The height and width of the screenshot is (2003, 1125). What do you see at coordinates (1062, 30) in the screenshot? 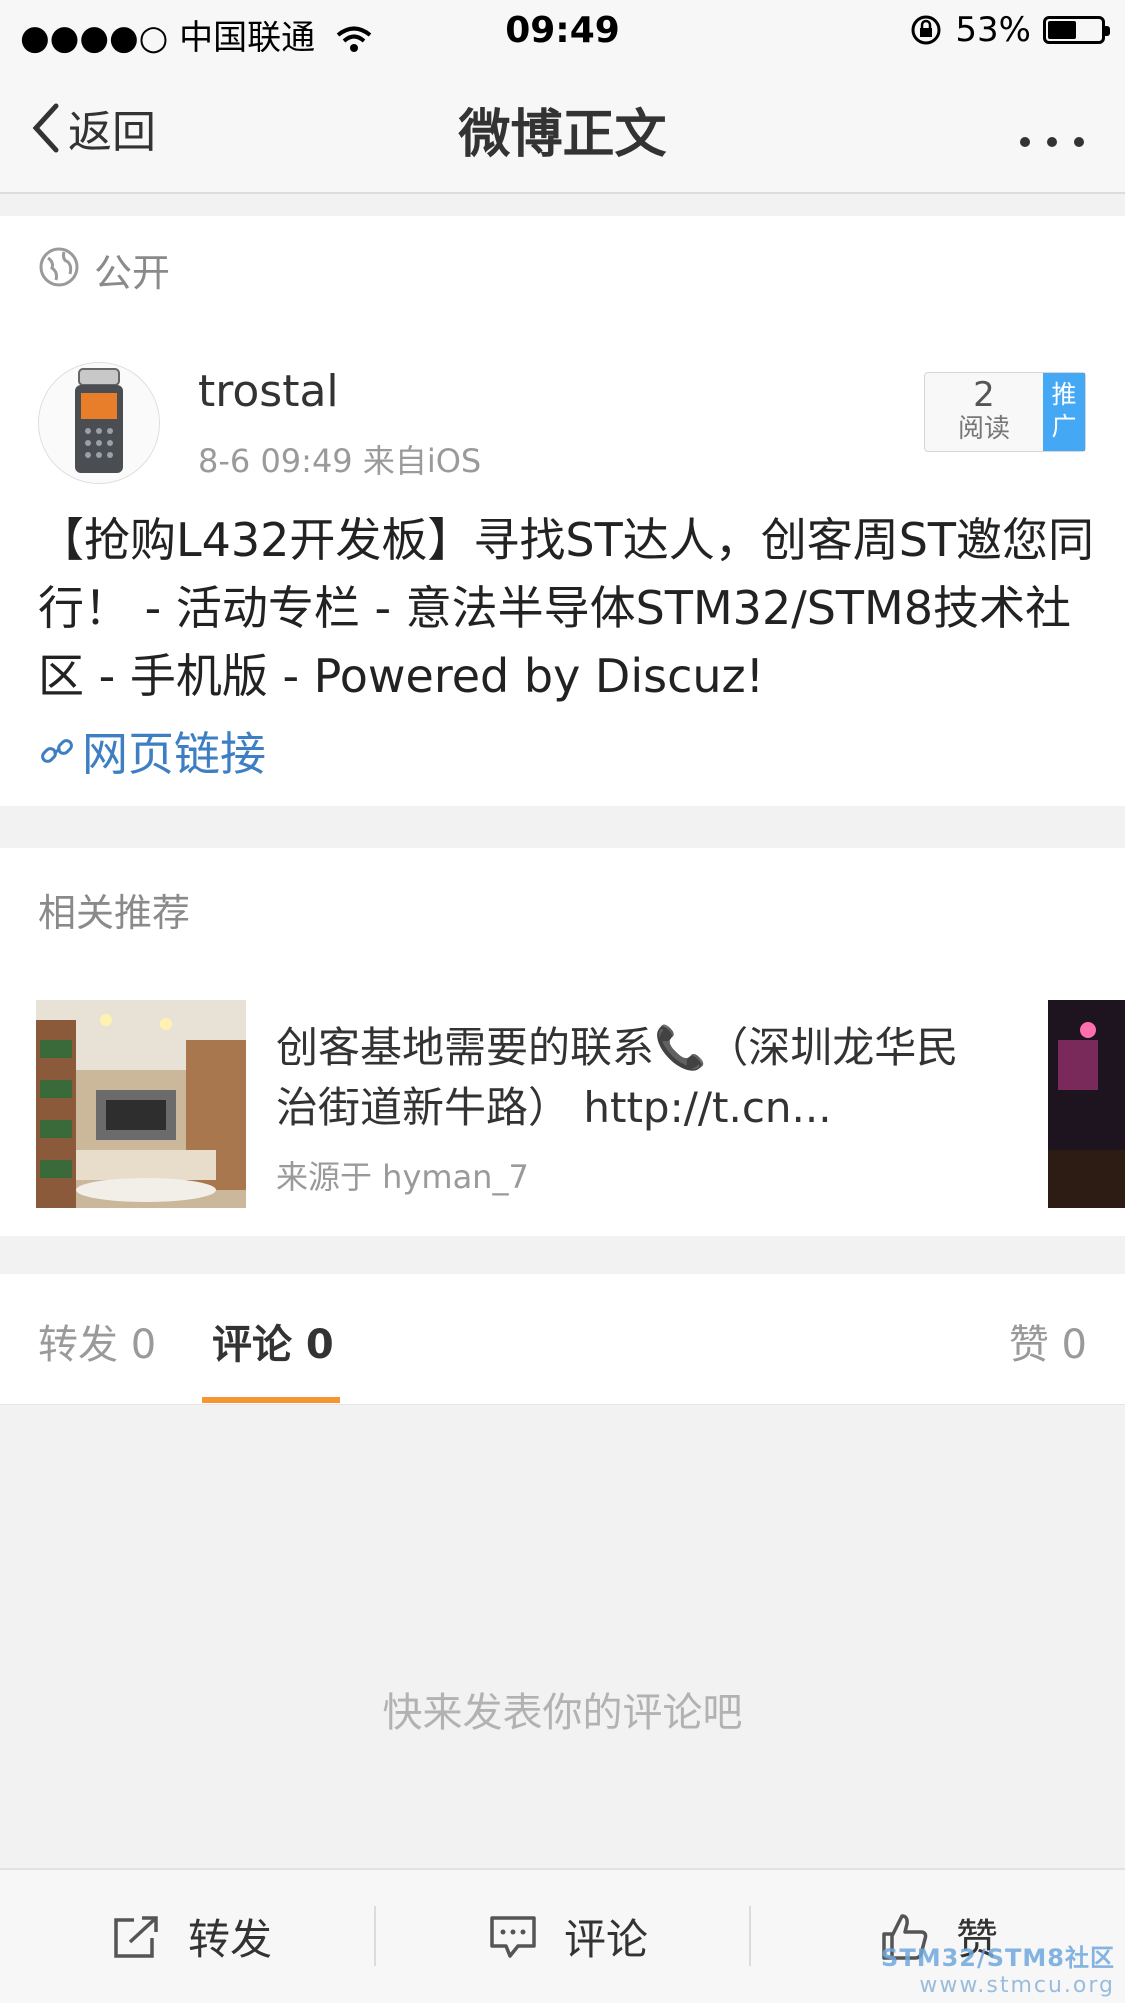
I see `battery-level` at bounding box center [1062, 30].